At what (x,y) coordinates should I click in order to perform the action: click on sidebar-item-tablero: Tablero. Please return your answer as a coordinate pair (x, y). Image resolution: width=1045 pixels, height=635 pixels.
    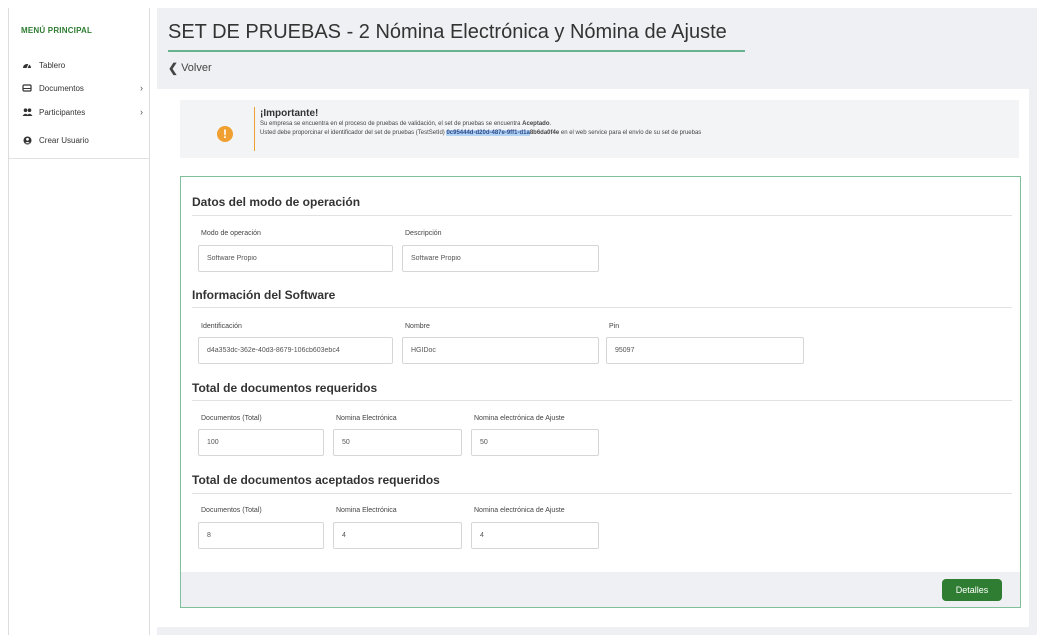
    Looking at the image, I should click on (84, 65).